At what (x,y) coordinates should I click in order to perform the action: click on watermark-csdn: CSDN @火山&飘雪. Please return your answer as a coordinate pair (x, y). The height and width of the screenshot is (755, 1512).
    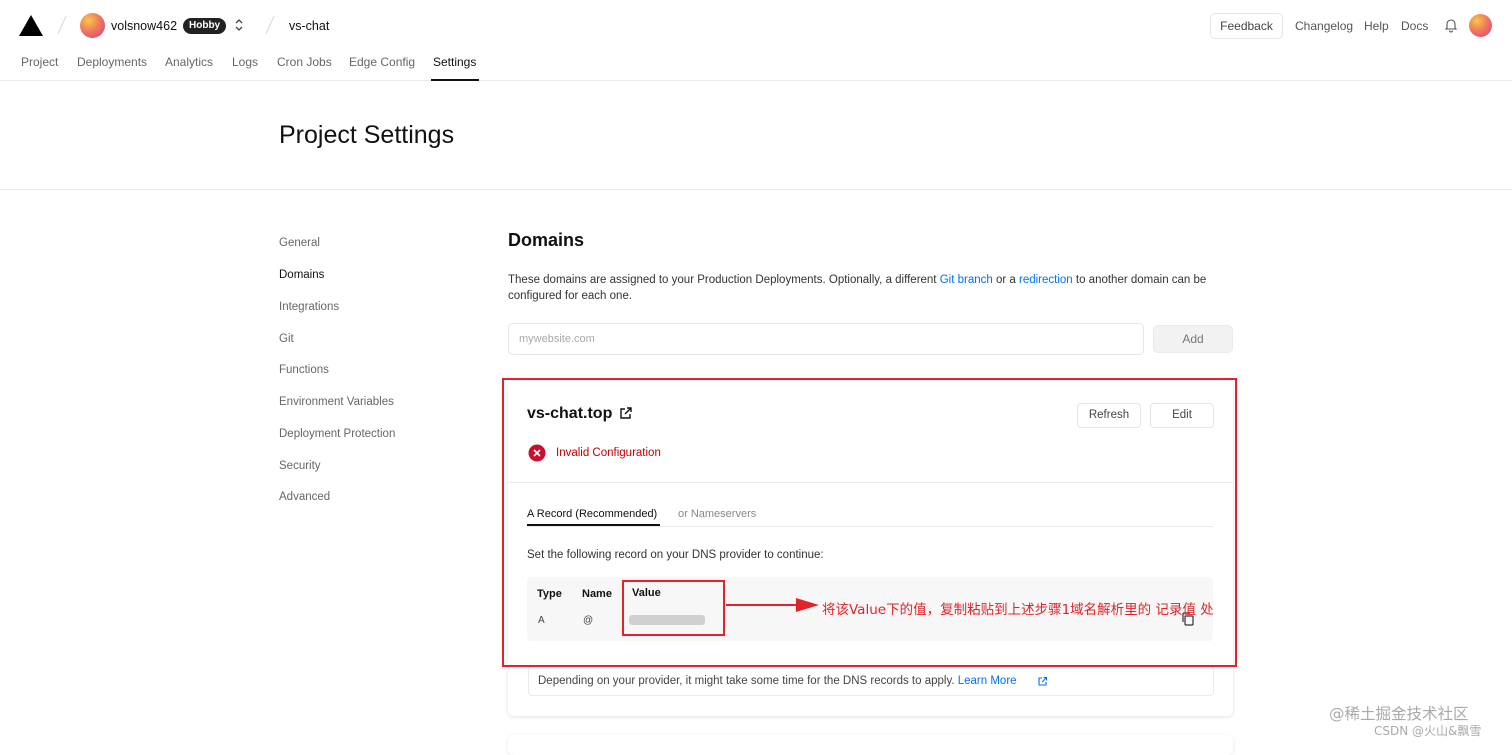
    Looking at the image, I should click on (1428, 731).